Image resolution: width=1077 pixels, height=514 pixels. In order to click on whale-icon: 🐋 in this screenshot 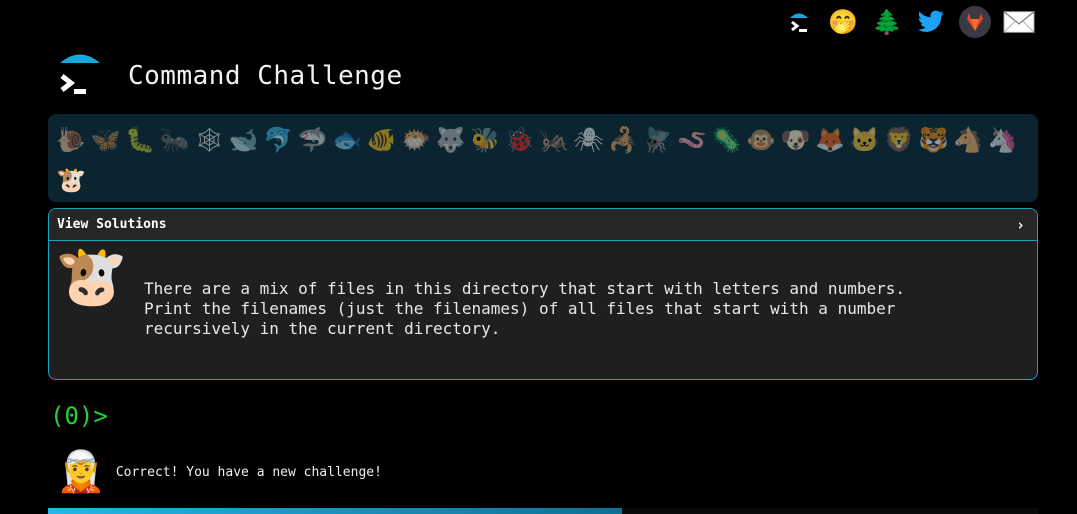, I will do `click(244, 140)`.